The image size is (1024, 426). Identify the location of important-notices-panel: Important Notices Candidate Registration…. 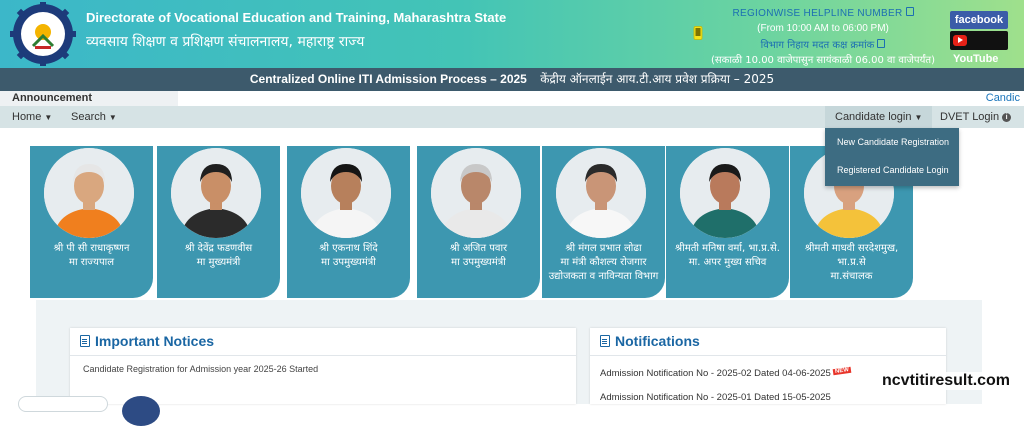
(323, 366).